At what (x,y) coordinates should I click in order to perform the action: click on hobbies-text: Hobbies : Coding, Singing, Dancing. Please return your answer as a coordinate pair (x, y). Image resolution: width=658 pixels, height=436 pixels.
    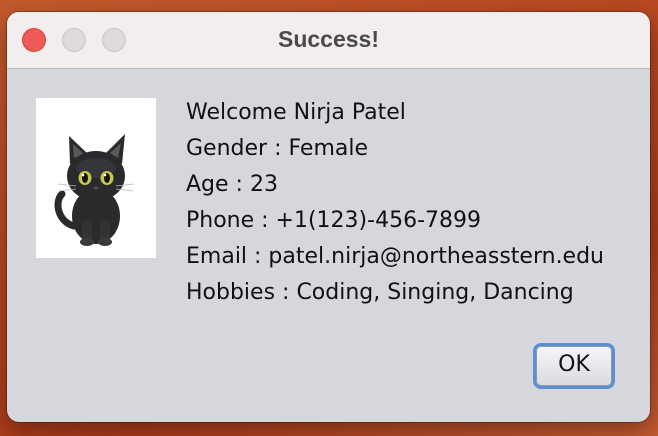
    Looking at the image, I should click on (380, 292).